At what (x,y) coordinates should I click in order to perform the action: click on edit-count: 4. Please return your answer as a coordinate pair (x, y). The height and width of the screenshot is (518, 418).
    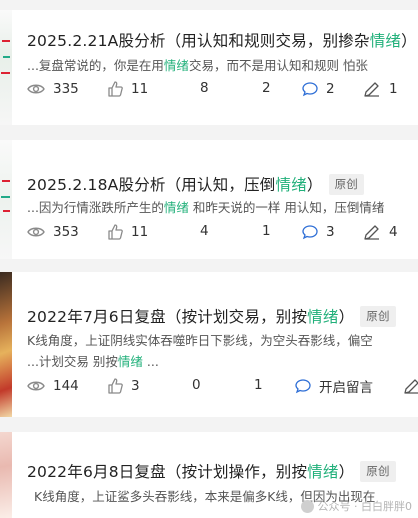
    Looking at the image, I should click on (393, 232).